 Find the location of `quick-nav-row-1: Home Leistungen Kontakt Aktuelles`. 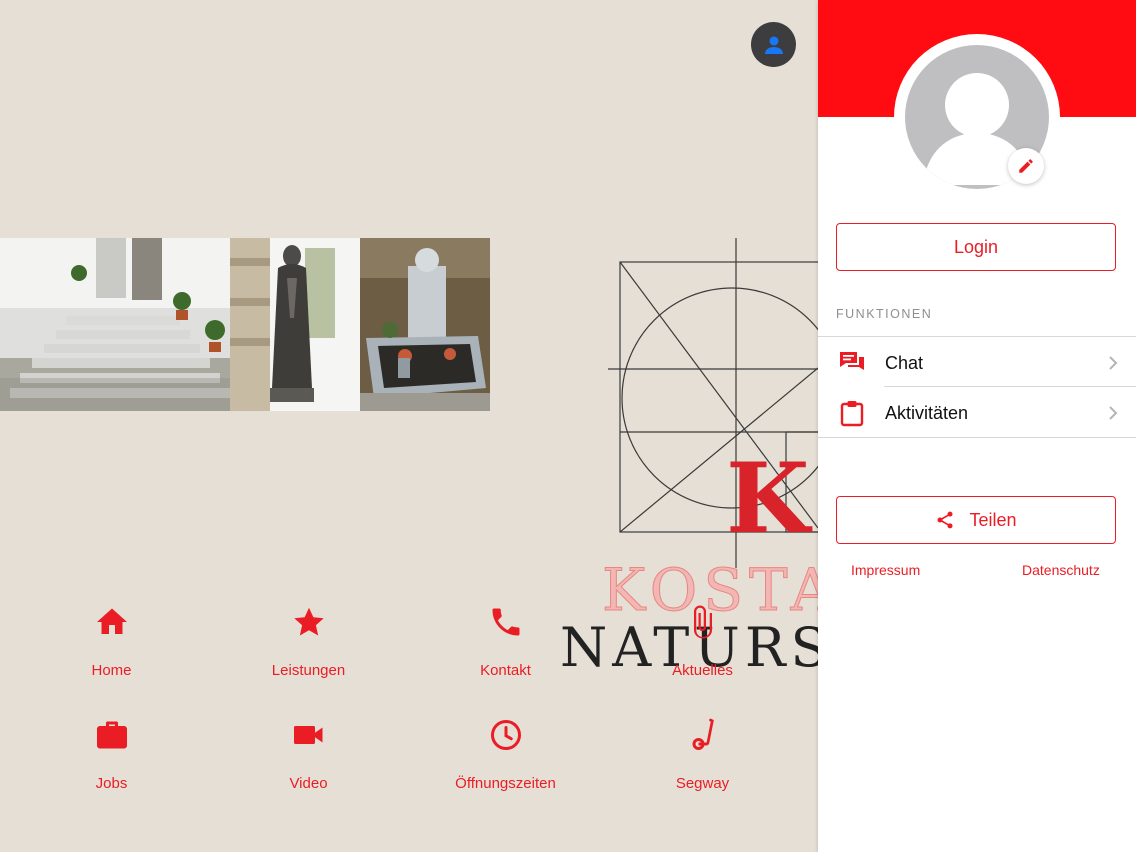

quick-nav-row-1: Home Leistungen Kontakt Aktuelles is located at coordinates (409, 652).